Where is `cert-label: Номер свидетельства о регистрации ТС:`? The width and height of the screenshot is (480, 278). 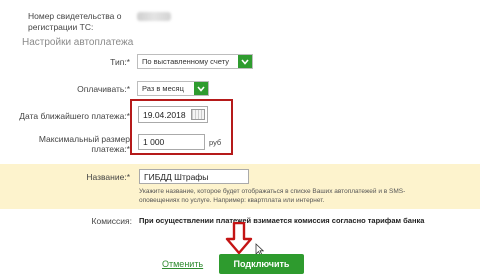 cert-label: Номер свидетельства о регистрации ТС: is located at coordinates (75, 21).